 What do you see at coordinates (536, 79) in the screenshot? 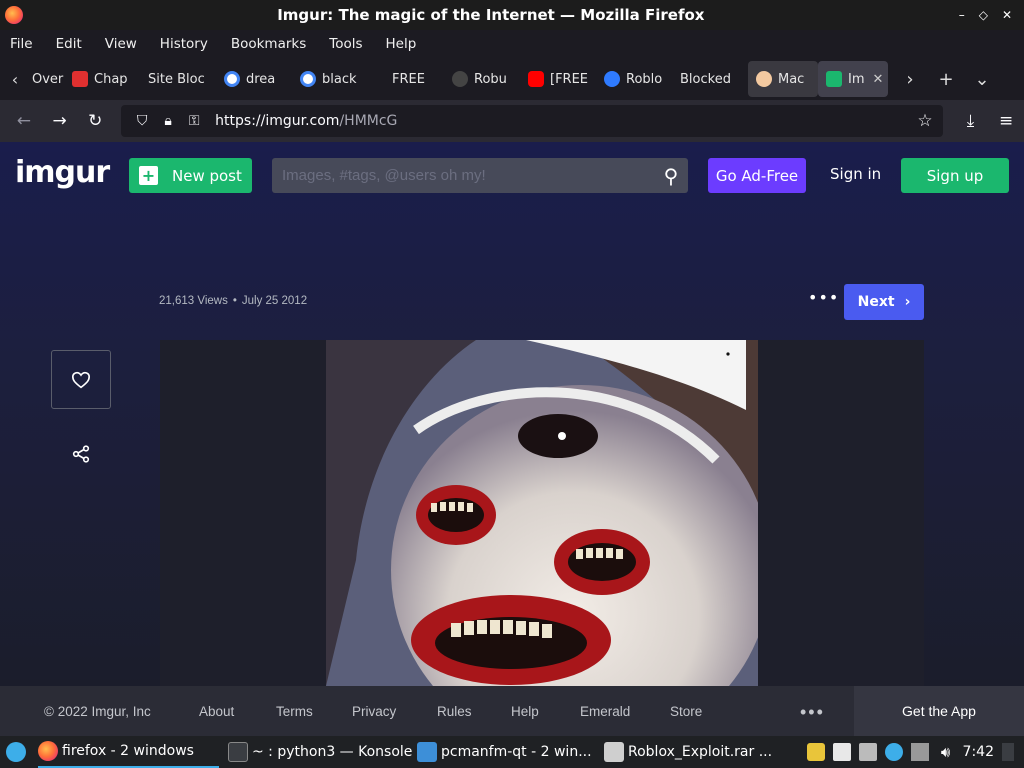
I see `youtube-icon` at bounding box center [536, 79].